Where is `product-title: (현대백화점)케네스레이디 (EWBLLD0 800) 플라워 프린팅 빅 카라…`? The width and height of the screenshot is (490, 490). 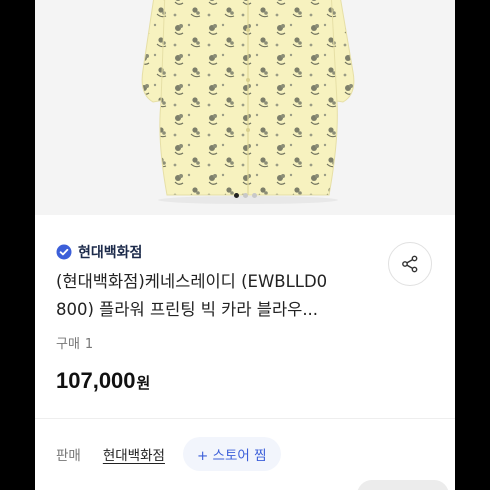 product-title: (현대백화점)케네스레이디 (EWBLLD0 800) 플라워 프린팅 빅 카라… is located at coordinates (221, 296).